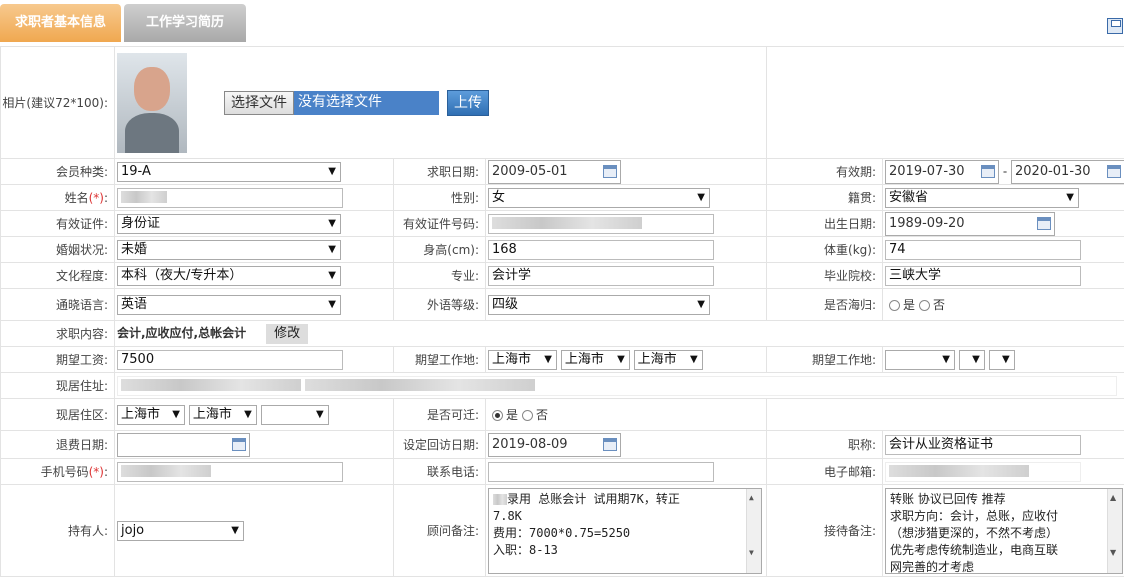 The width and height of the screenshot is (1124, 584). Describe the element at coordinates (152, 102) in the screenshot. I see `applicant-photo` at that location.